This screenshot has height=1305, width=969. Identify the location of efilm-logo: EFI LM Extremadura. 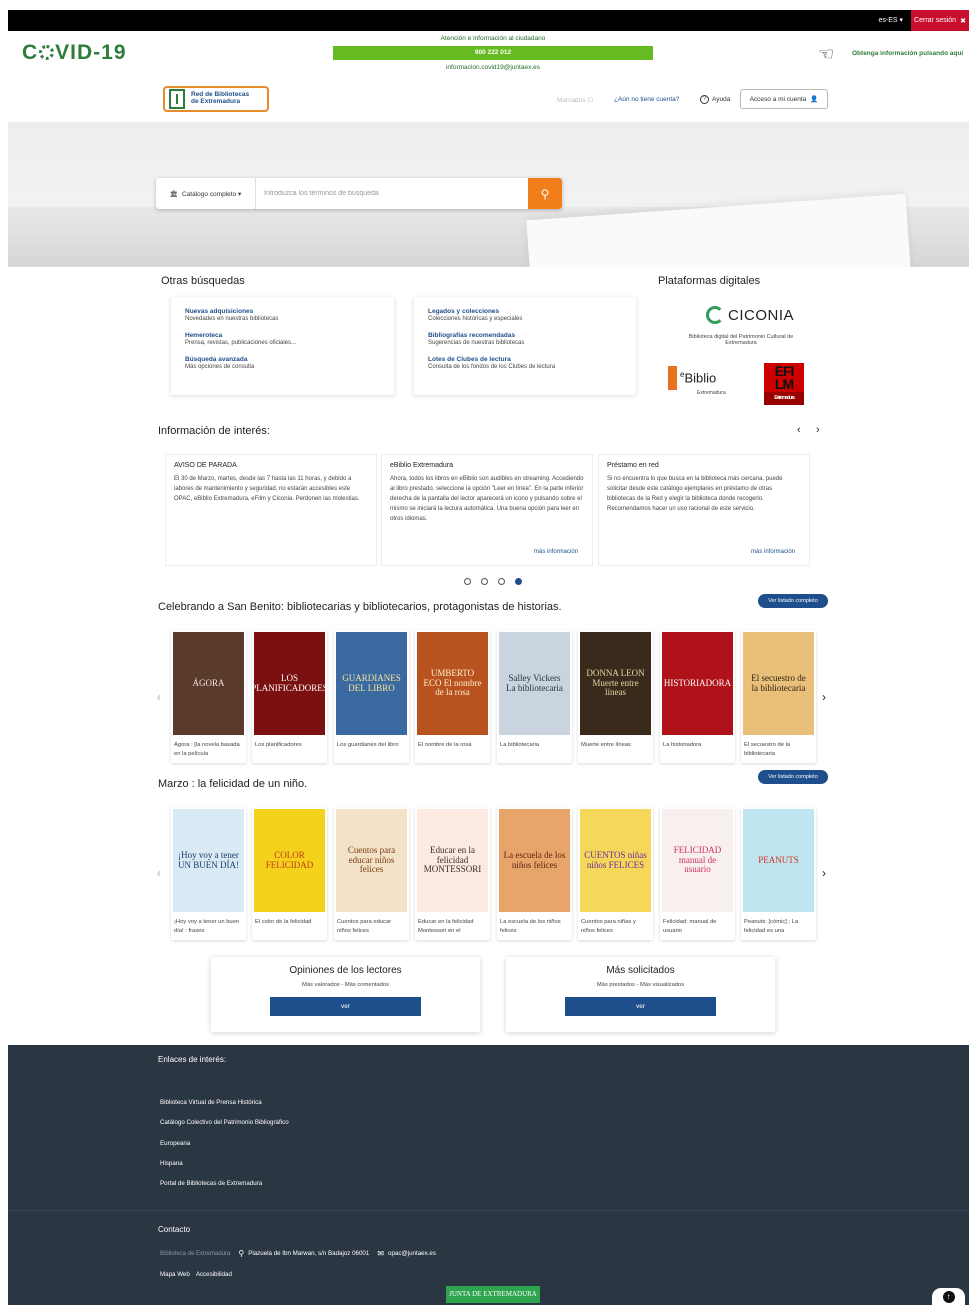
(784, 384).